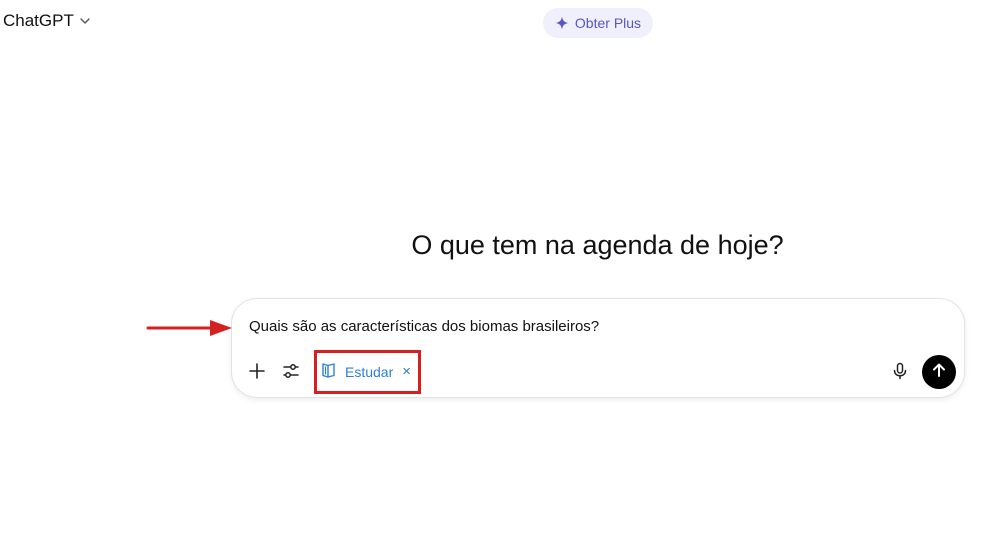  I want to click on sliders-icon, so click(291, 371).